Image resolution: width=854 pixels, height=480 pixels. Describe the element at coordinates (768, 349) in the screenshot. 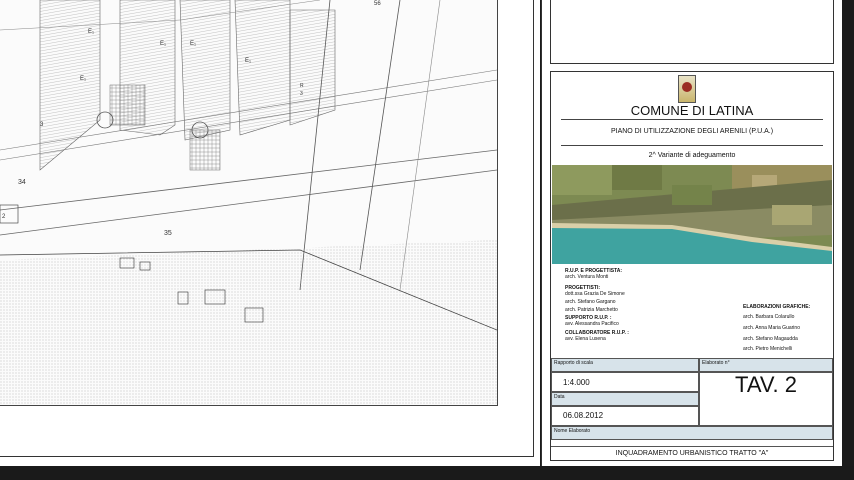

I see `graphics-name: arch. Pietro Menichelli` at that location.